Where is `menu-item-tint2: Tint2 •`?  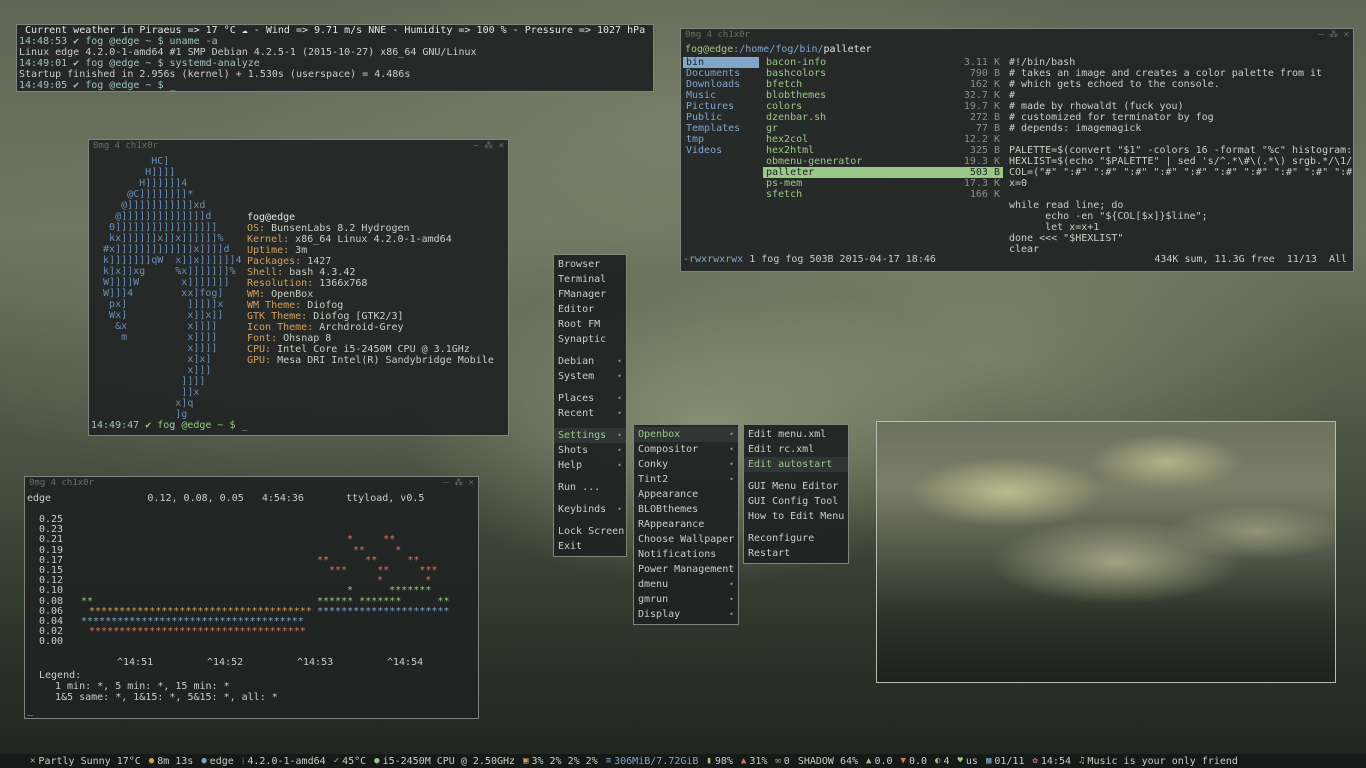
menu-item-tint2: Tint2 • is located at coordinates (686, 479).